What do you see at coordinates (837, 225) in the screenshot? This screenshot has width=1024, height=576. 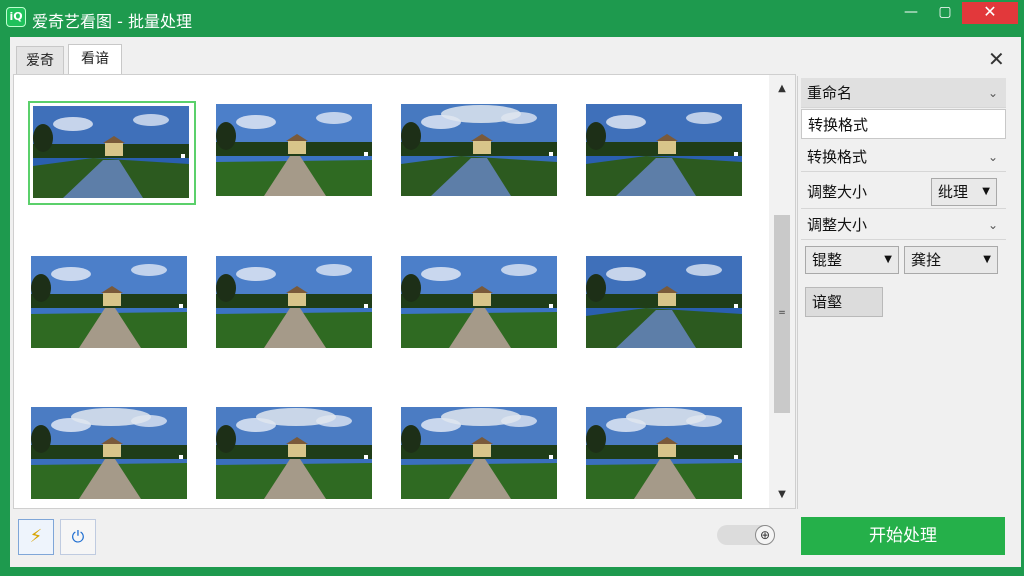 I see `resize-label: 调整大小` at bounding box center [837, 225].